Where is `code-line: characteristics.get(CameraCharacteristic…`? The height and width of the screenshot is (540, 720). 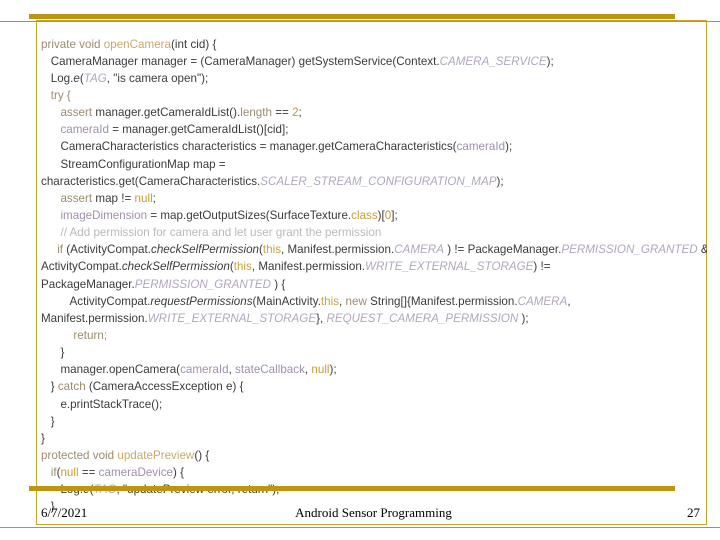 code-line: characteristics.get(CameraCharacteristic… is located at coordinates (374, 181).